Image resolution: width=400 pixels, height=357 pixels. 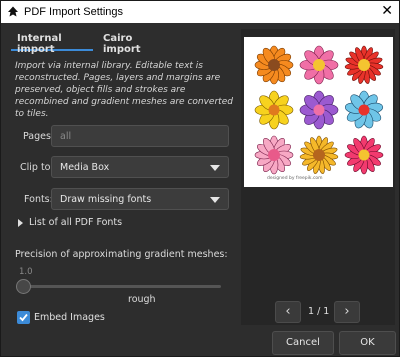 What do you see at coordinates (26, 272) in the screenshot?
I see `precision-value: 1.0` at bounding box center [26, 272].